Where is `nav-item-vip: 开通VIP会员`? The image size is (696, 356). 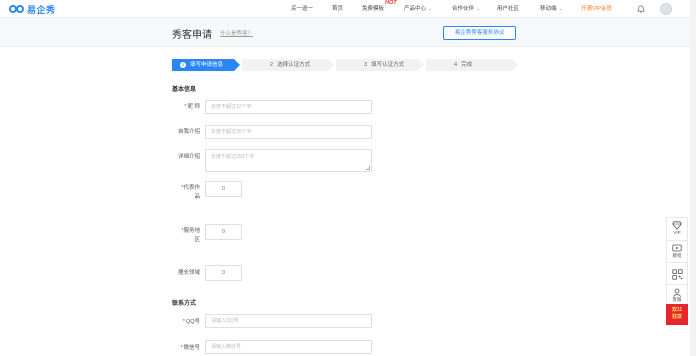 nav-item-vip: 开通VIP会员 is located at coordinates (596, 9).